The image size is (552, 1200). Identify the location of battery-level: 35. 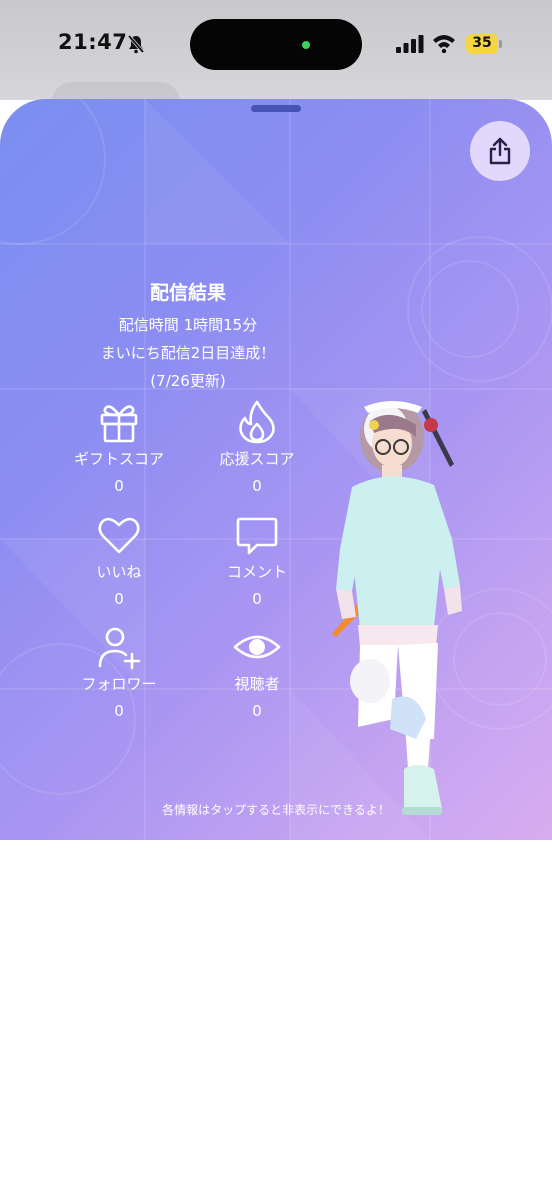
(482, 43).